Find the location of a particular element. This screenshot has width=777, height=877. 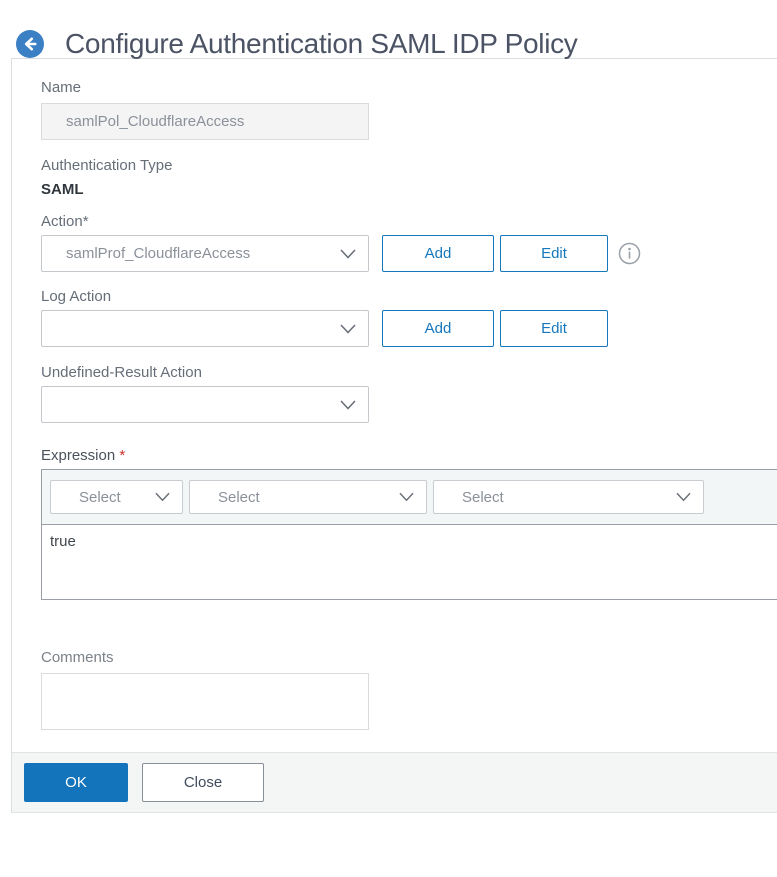

page-header: Configure Authentication SAML IDP Policy is located at coordinates (388, 29).